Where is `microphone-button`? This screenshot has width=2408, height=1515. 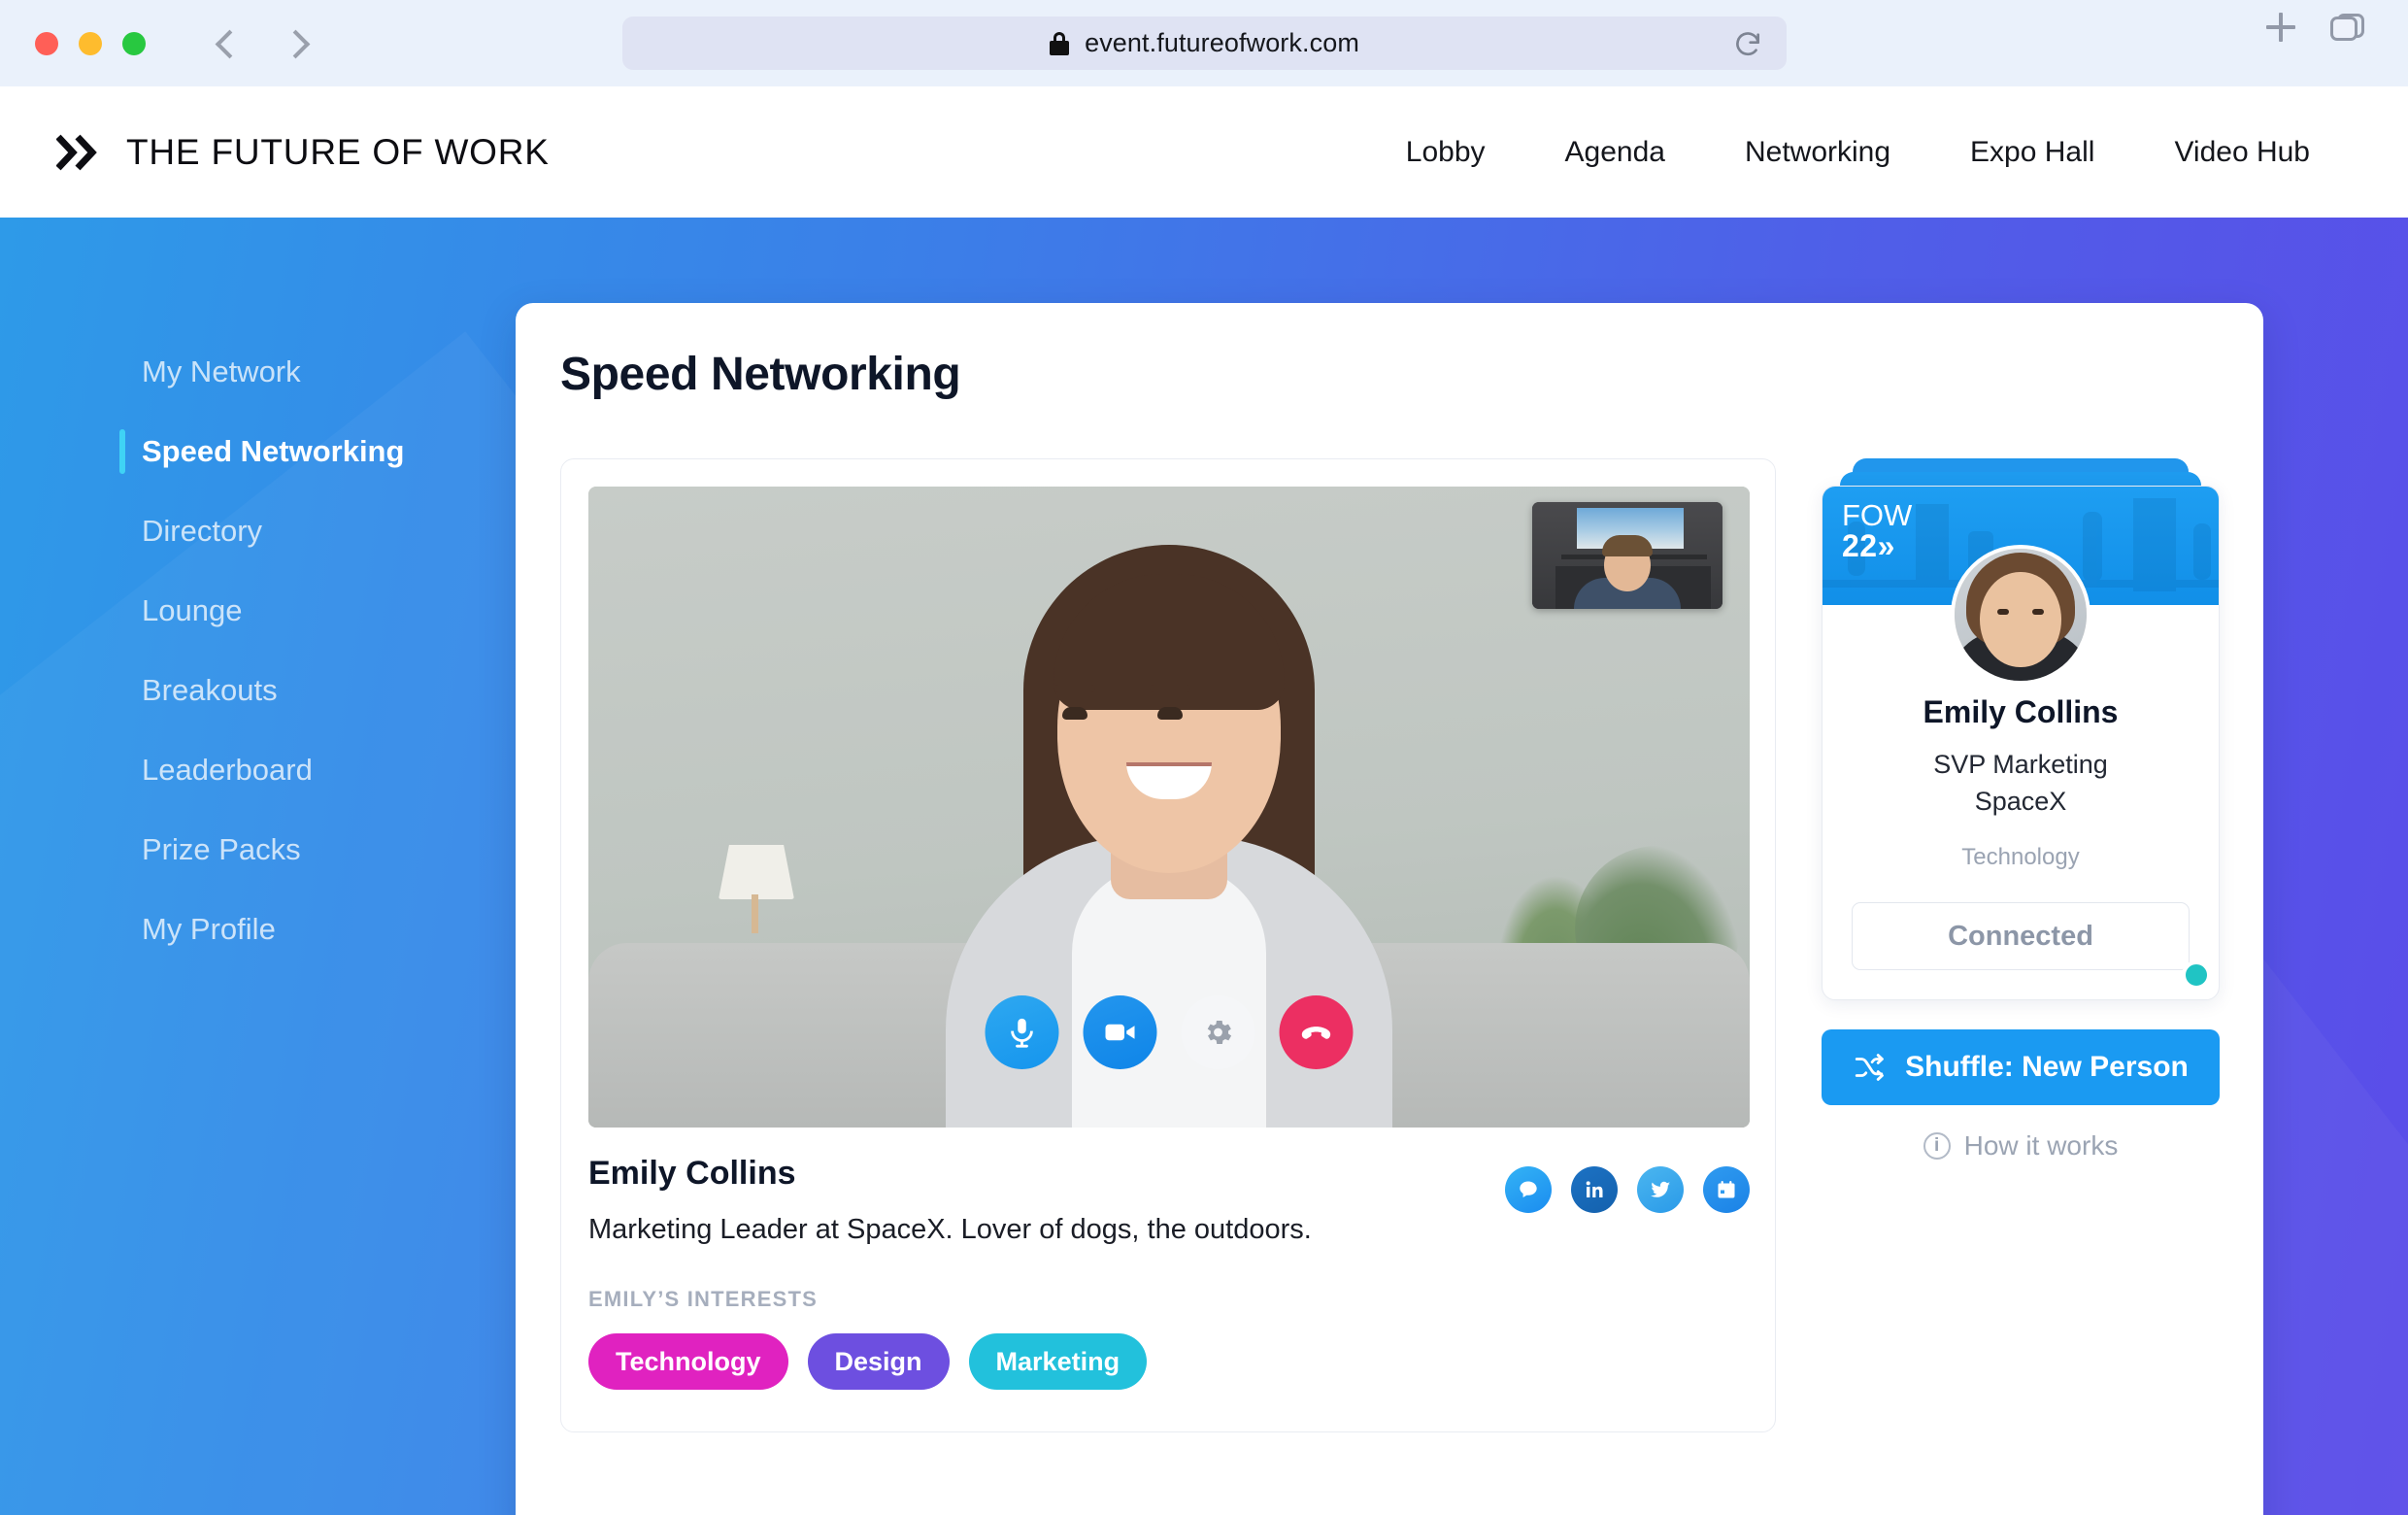 microphone-button is located at coordinates (1022, 1032).